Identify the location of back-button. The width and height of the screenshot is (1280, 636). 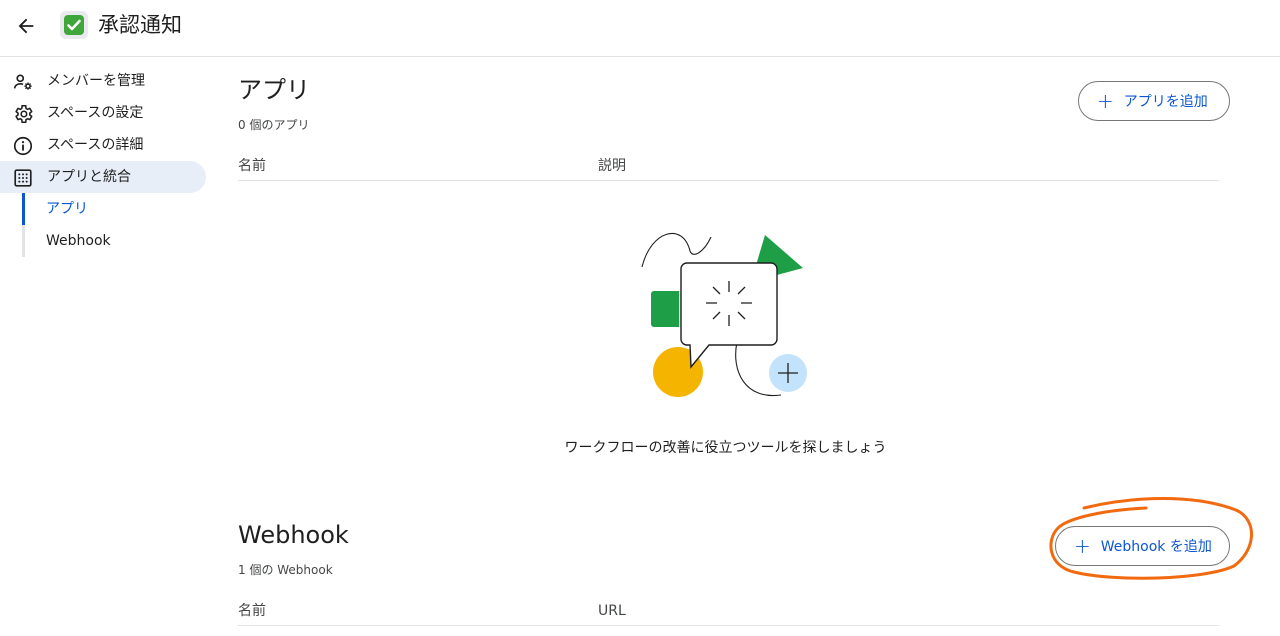
(26, 26).